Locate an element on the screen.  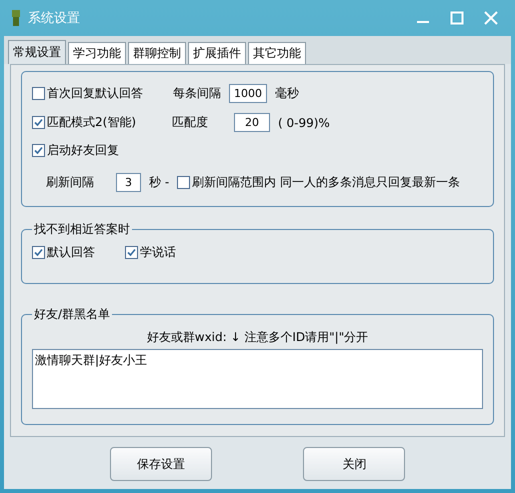
checkbox: 默认回答 is located at coordinates (63, 252).